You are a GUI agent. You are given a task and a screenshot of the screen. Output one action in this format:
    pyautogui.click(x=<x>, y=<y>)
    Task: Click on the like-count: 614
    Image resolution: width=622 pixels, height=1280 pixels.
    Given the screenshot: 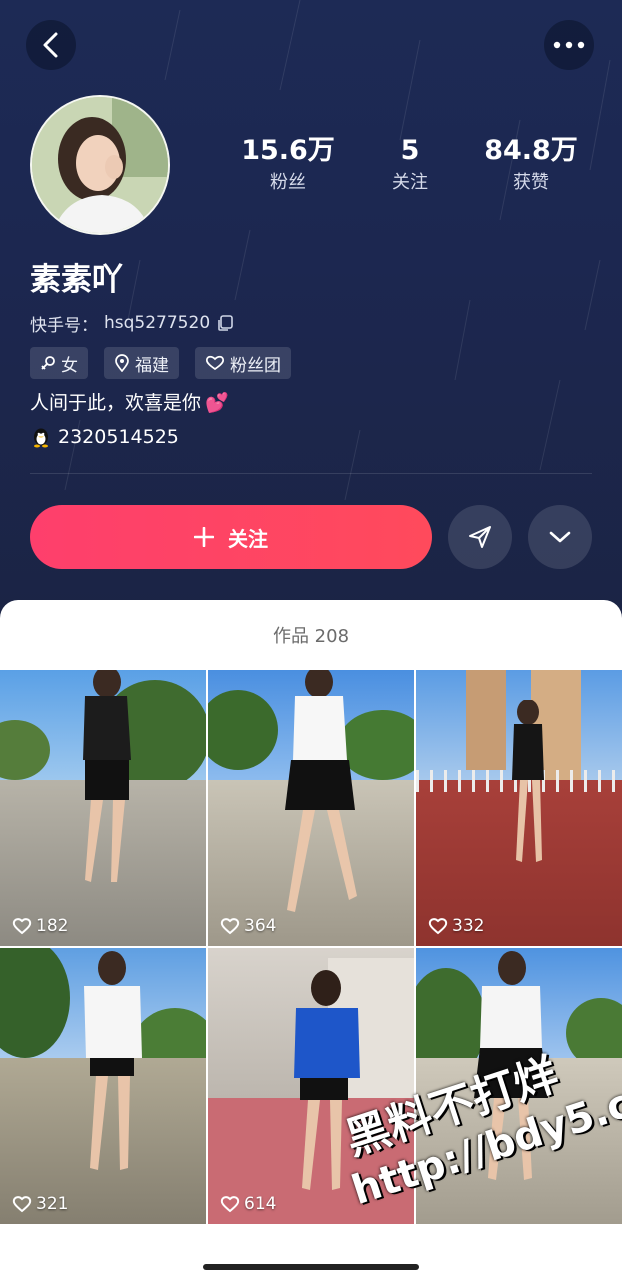 What is the action you would take?
    pyautogui.click(x=248, y=1204)
    